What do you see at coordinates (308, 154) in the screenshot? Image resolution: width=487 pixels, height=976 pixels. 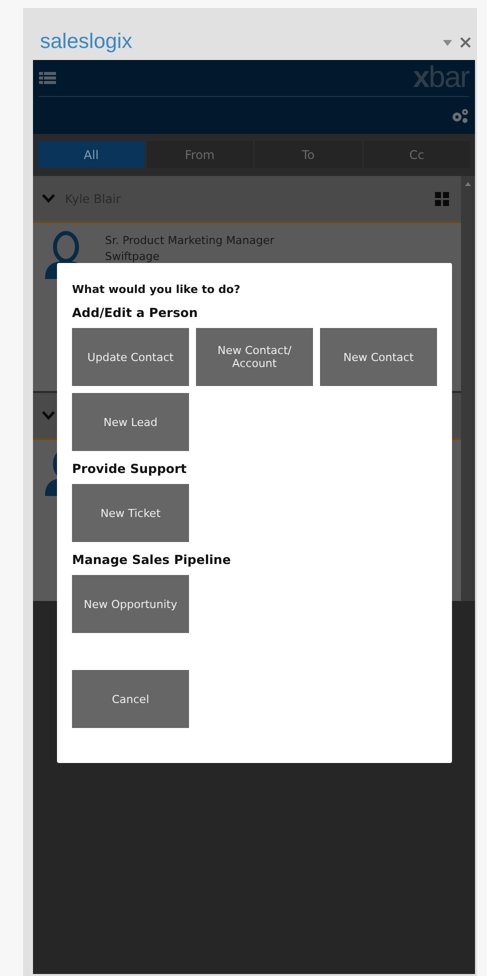 I see `filter-tab: To` at bounding box center [308, 154].